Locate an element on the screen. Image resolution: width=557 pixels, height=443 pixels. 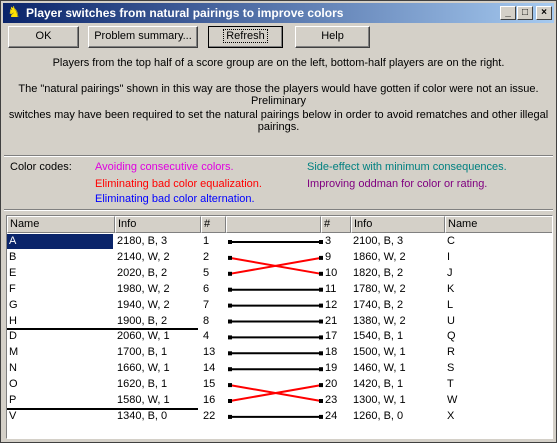
refresh-button: Refresh is located at coordinates (245, 37).